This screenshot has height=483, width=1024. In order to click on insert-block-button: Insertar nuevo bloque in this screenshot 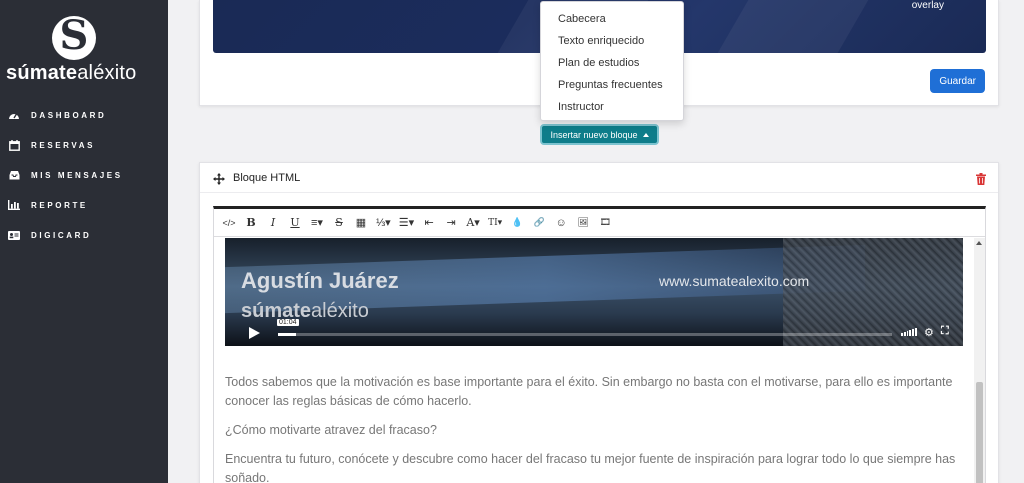, I will do `click(599, 134)`.